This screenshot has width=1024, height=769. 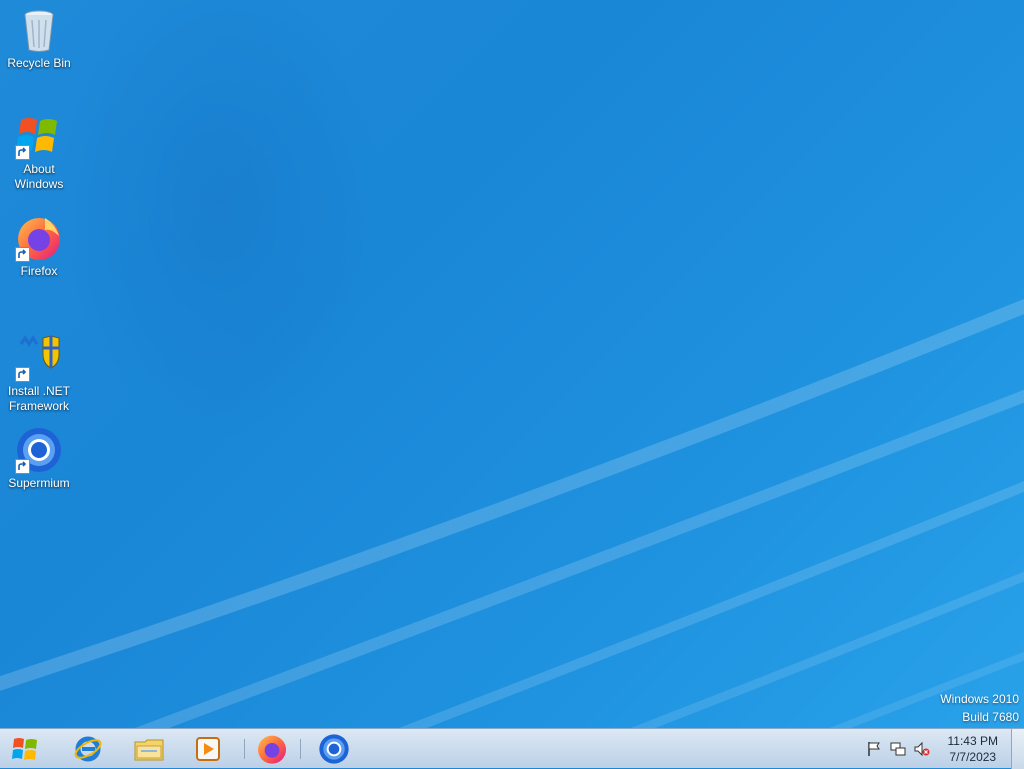 I want to click on watermark-line1: Windows 2010, so click(x=979, y=699).